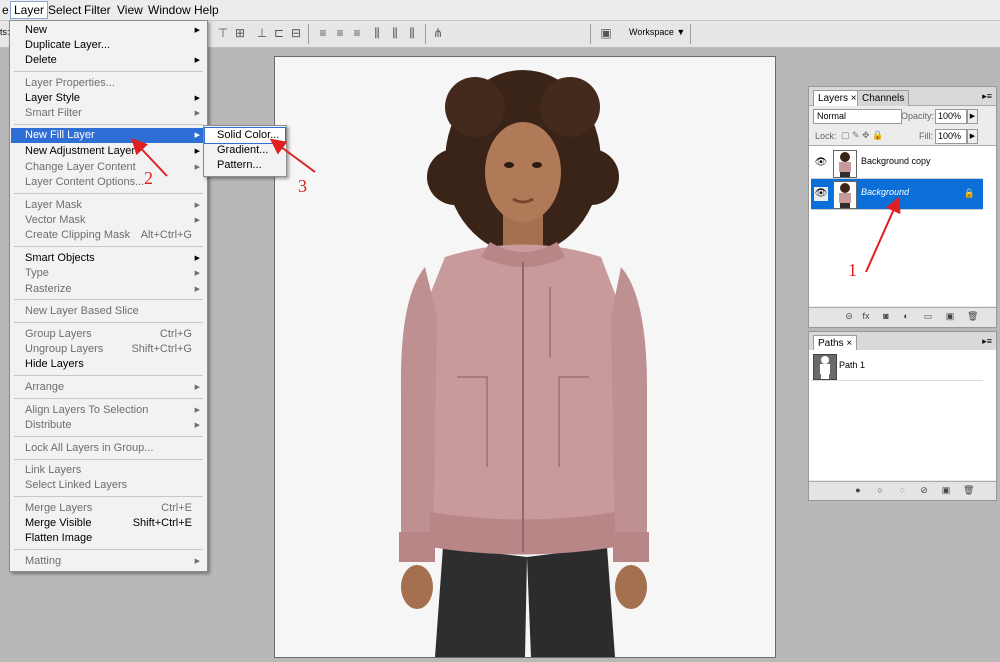 The height and width of the screenshot is (662, 1000). What do you see at coordinates (148, 178) in the screenshot?
I see `annotation-label-2: 2` at bounding box center [148, 178].